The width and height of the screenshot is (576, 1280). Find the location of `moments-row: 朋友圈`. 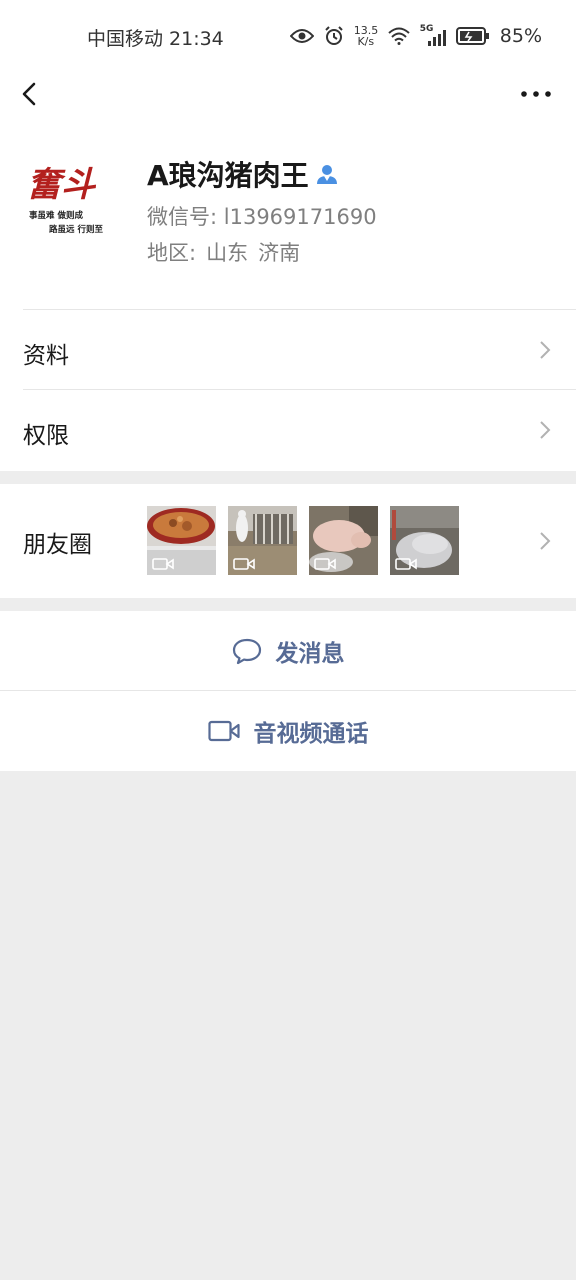

moments-row: 朋友圈 is located at coordinates (288, 541).